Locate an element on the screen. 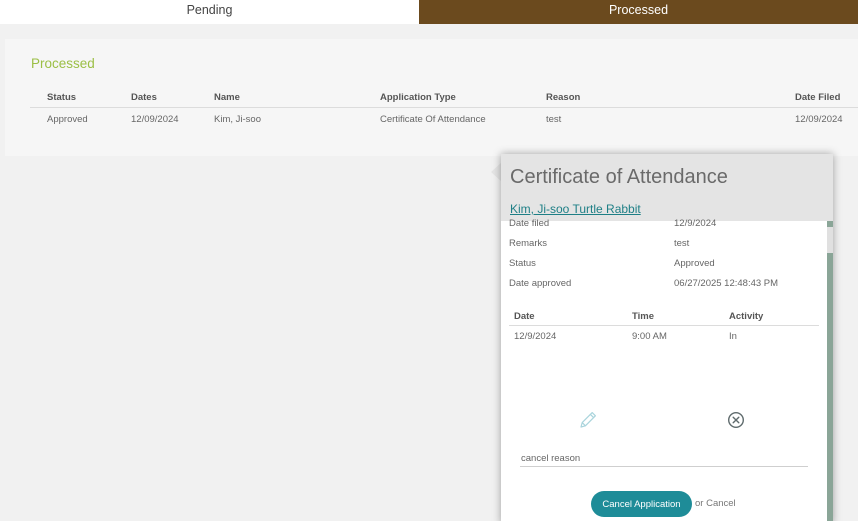 The height and width of the screenshot is (521, 858). row-name: Kim, Ji-soo is located at coordinates (237, 119).